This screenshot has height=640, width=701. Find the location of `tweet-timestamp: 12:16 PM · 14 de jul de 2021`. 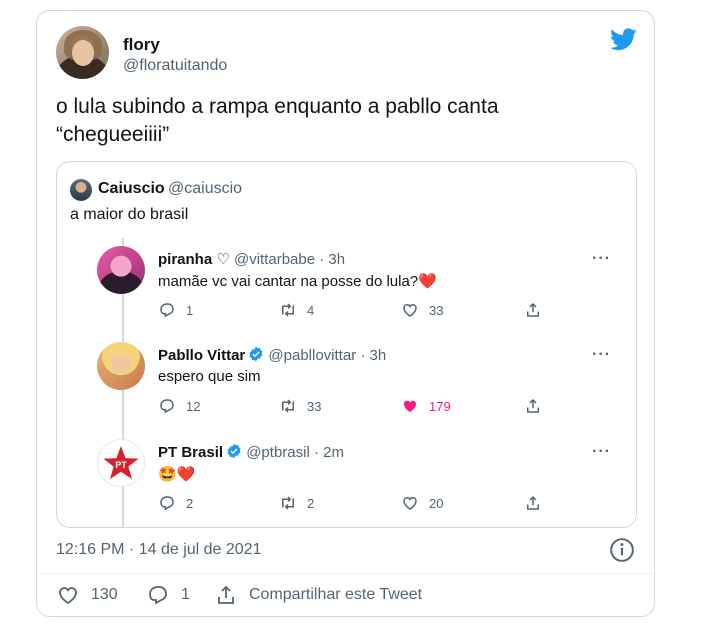

tweet-timestamp: 12:16 PM · 14 de jul de 2021 is located at coordinates (158, 550).